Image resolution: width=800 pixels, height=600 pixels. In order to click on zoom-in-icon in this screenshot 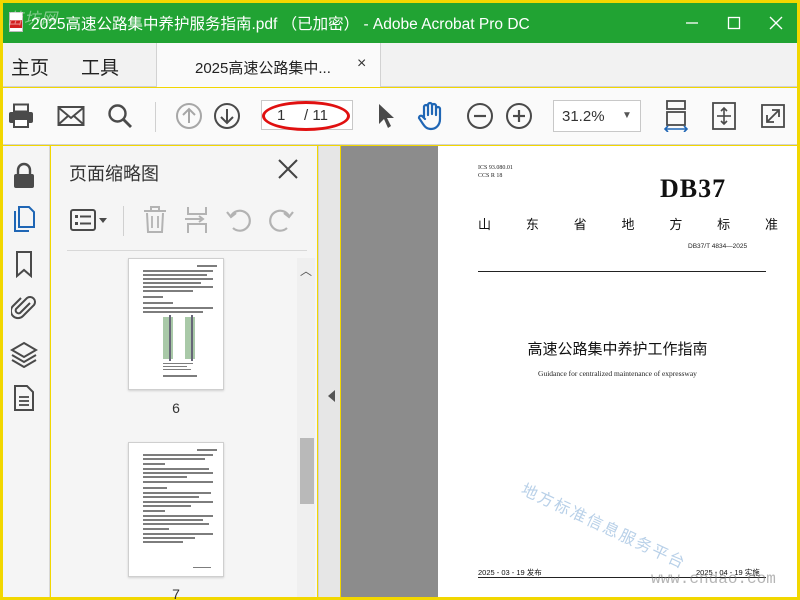, I will do `click(519, 116)`.